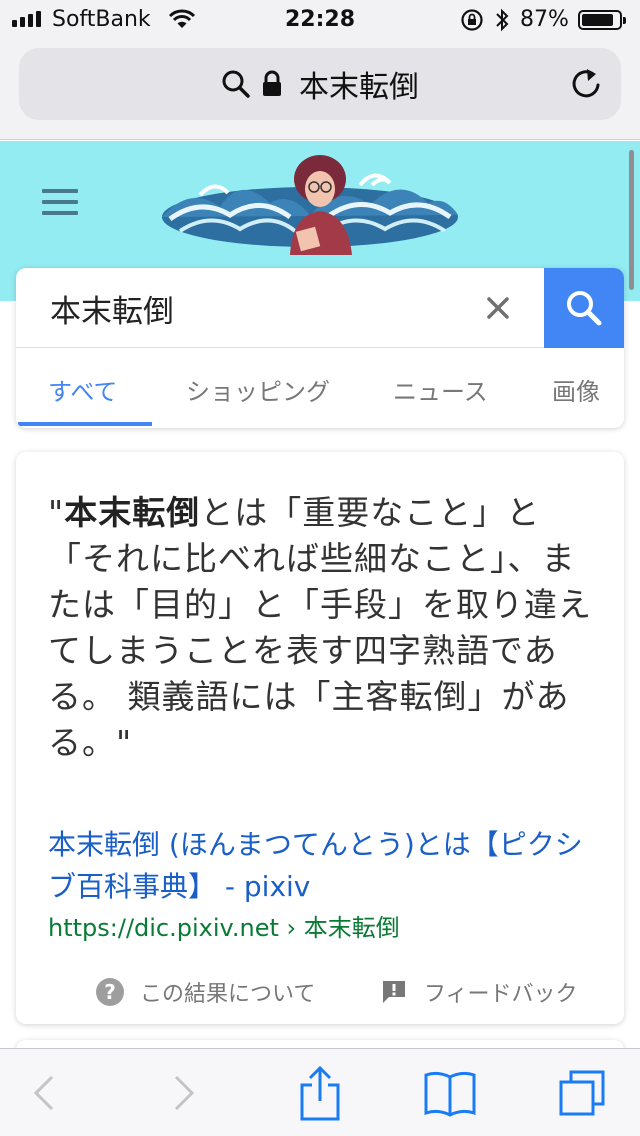  Describe the element at coordinates (501, 994) in the screenshot. I see `feedback-label: フィードバック` at that location.